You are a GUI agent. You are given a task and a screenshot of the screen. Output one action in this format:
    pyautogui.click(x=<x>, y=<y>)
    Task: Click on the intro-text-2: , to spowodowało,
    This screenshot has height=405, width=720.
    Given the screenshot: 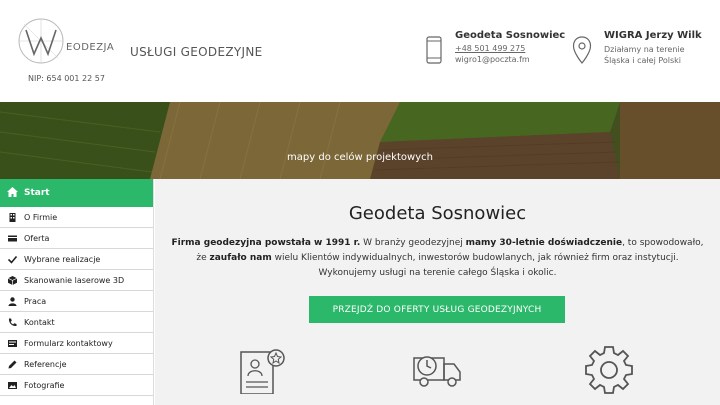 What is the action you would take?
    pyautogui.click(x=663, y=243)
    